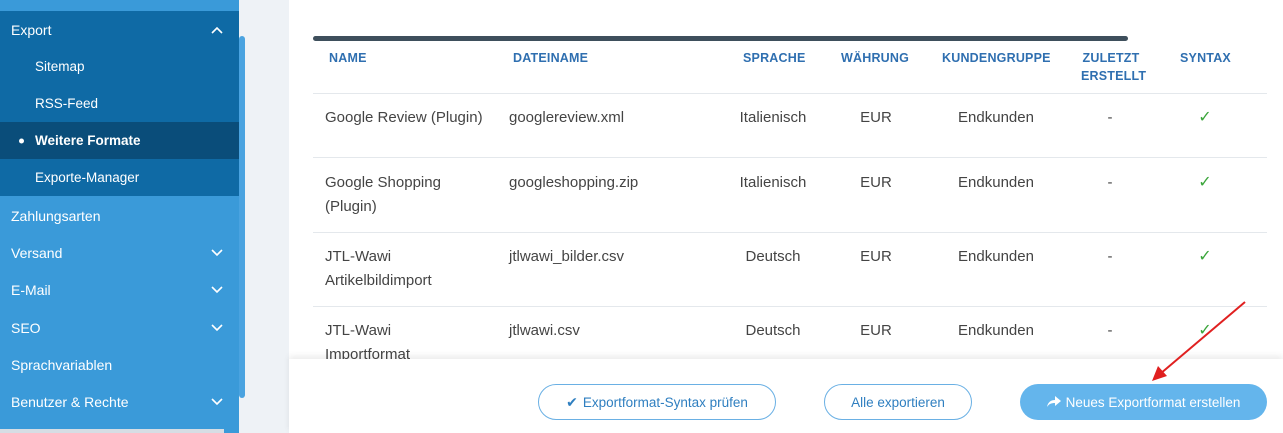  What do you see at coordinates (774, 58) in the screenshot?
I see `column-header-sprache: SPRACHE` at bounding box center [774, 58].